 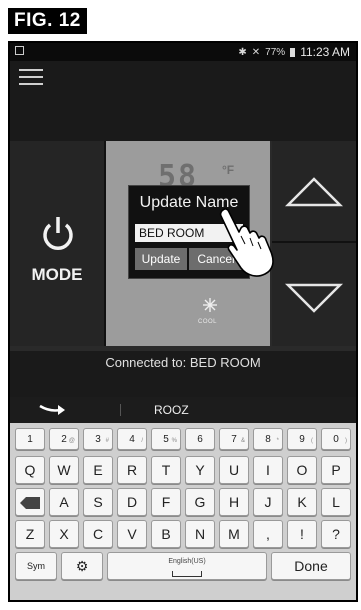 What do you see at coordinates (336, 439) in the screenshot?
I see `key-0: ) 0` at bounding box center [336, 439].